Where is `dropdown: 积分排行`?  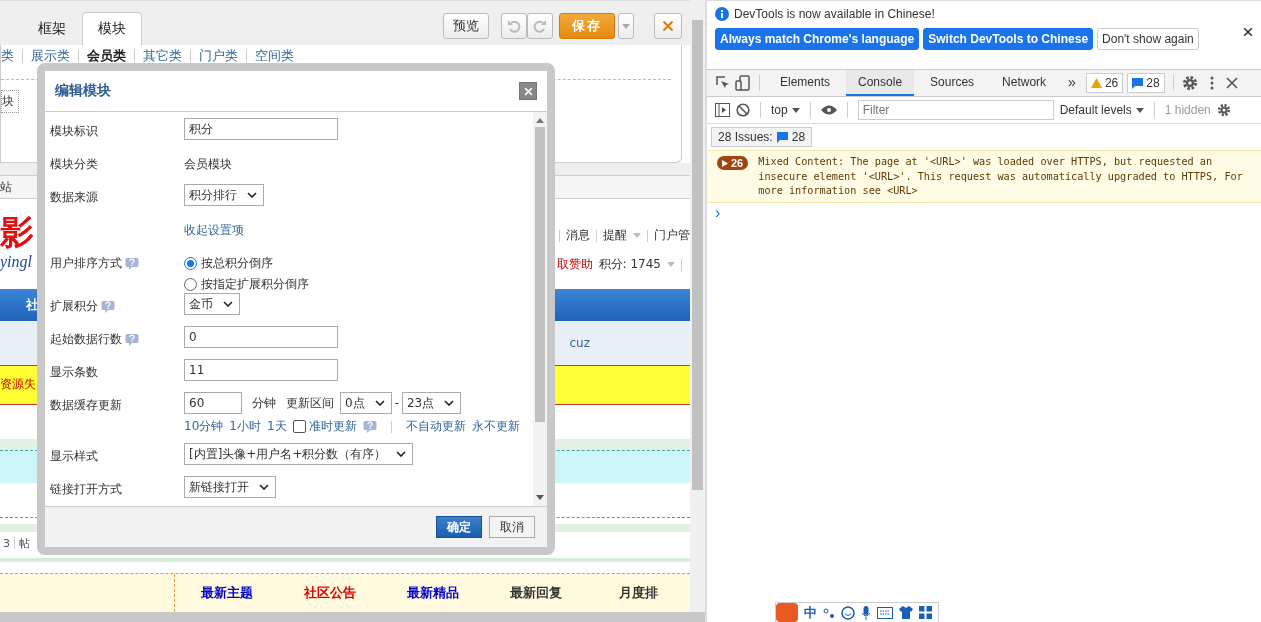
dropdown: 积分排行 is located at coordinates (224, 195).